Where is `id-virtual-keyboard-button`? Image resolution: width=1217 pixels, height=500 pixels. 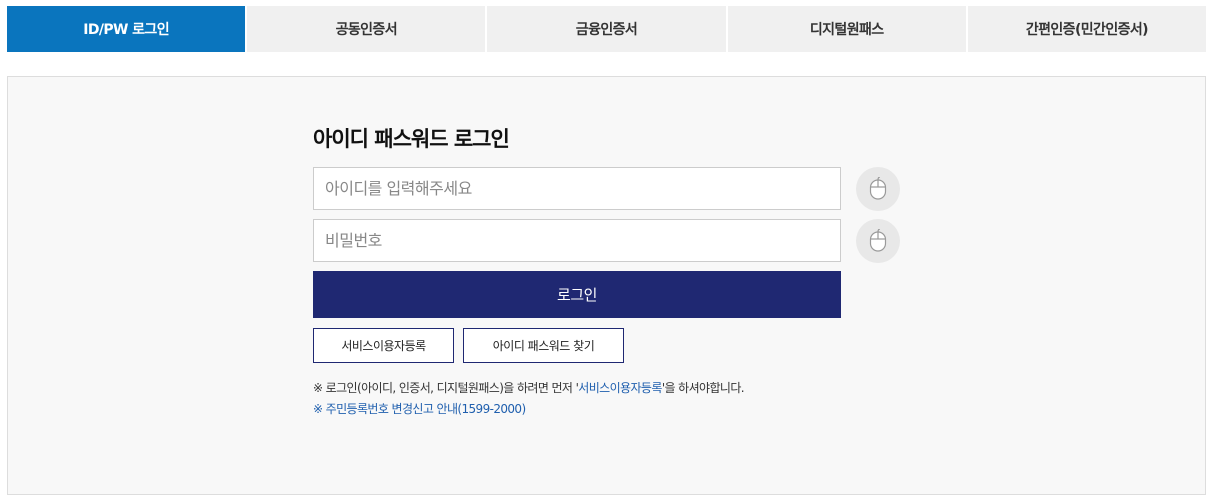
id-virtual-keyboard-button is located at coordinates (878, 189).